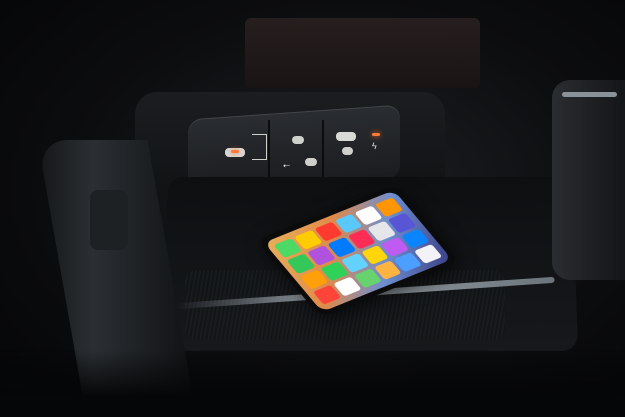 Image resolution: width=625 pixels, height=417 pixels. I want to click on seat-heater-button, so click(109, 220).